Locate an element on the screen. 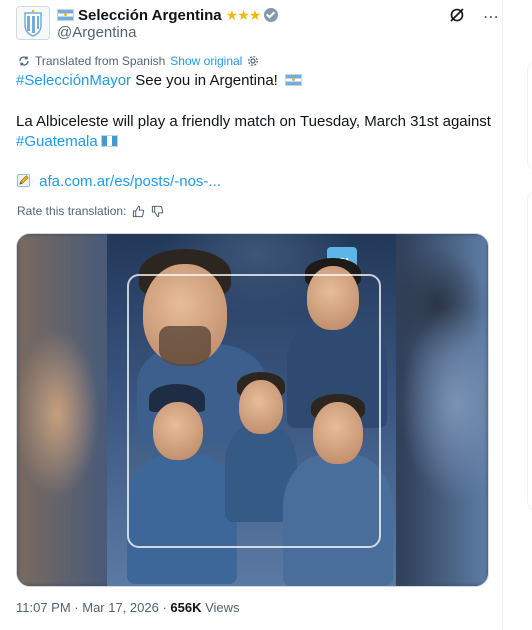 The image size is (532, 630). tweet-time: 11:07 PM is located at coordinates (43, 607).